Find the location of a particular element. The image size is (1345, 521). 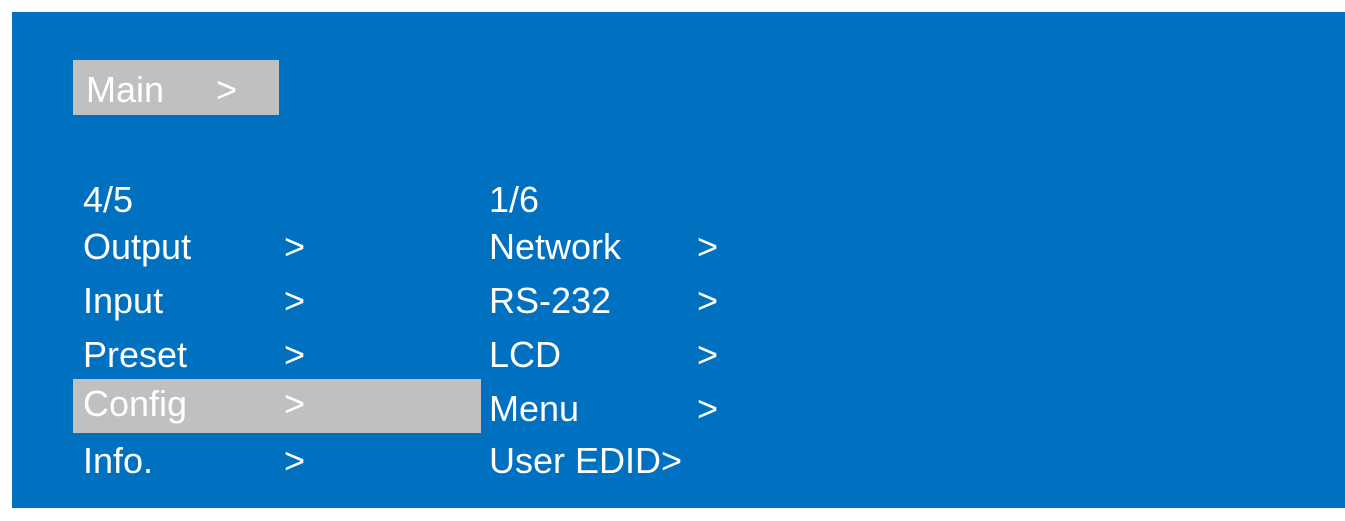

submenu-item-user-edid: User EDID> is located at coordinates (609, 463).